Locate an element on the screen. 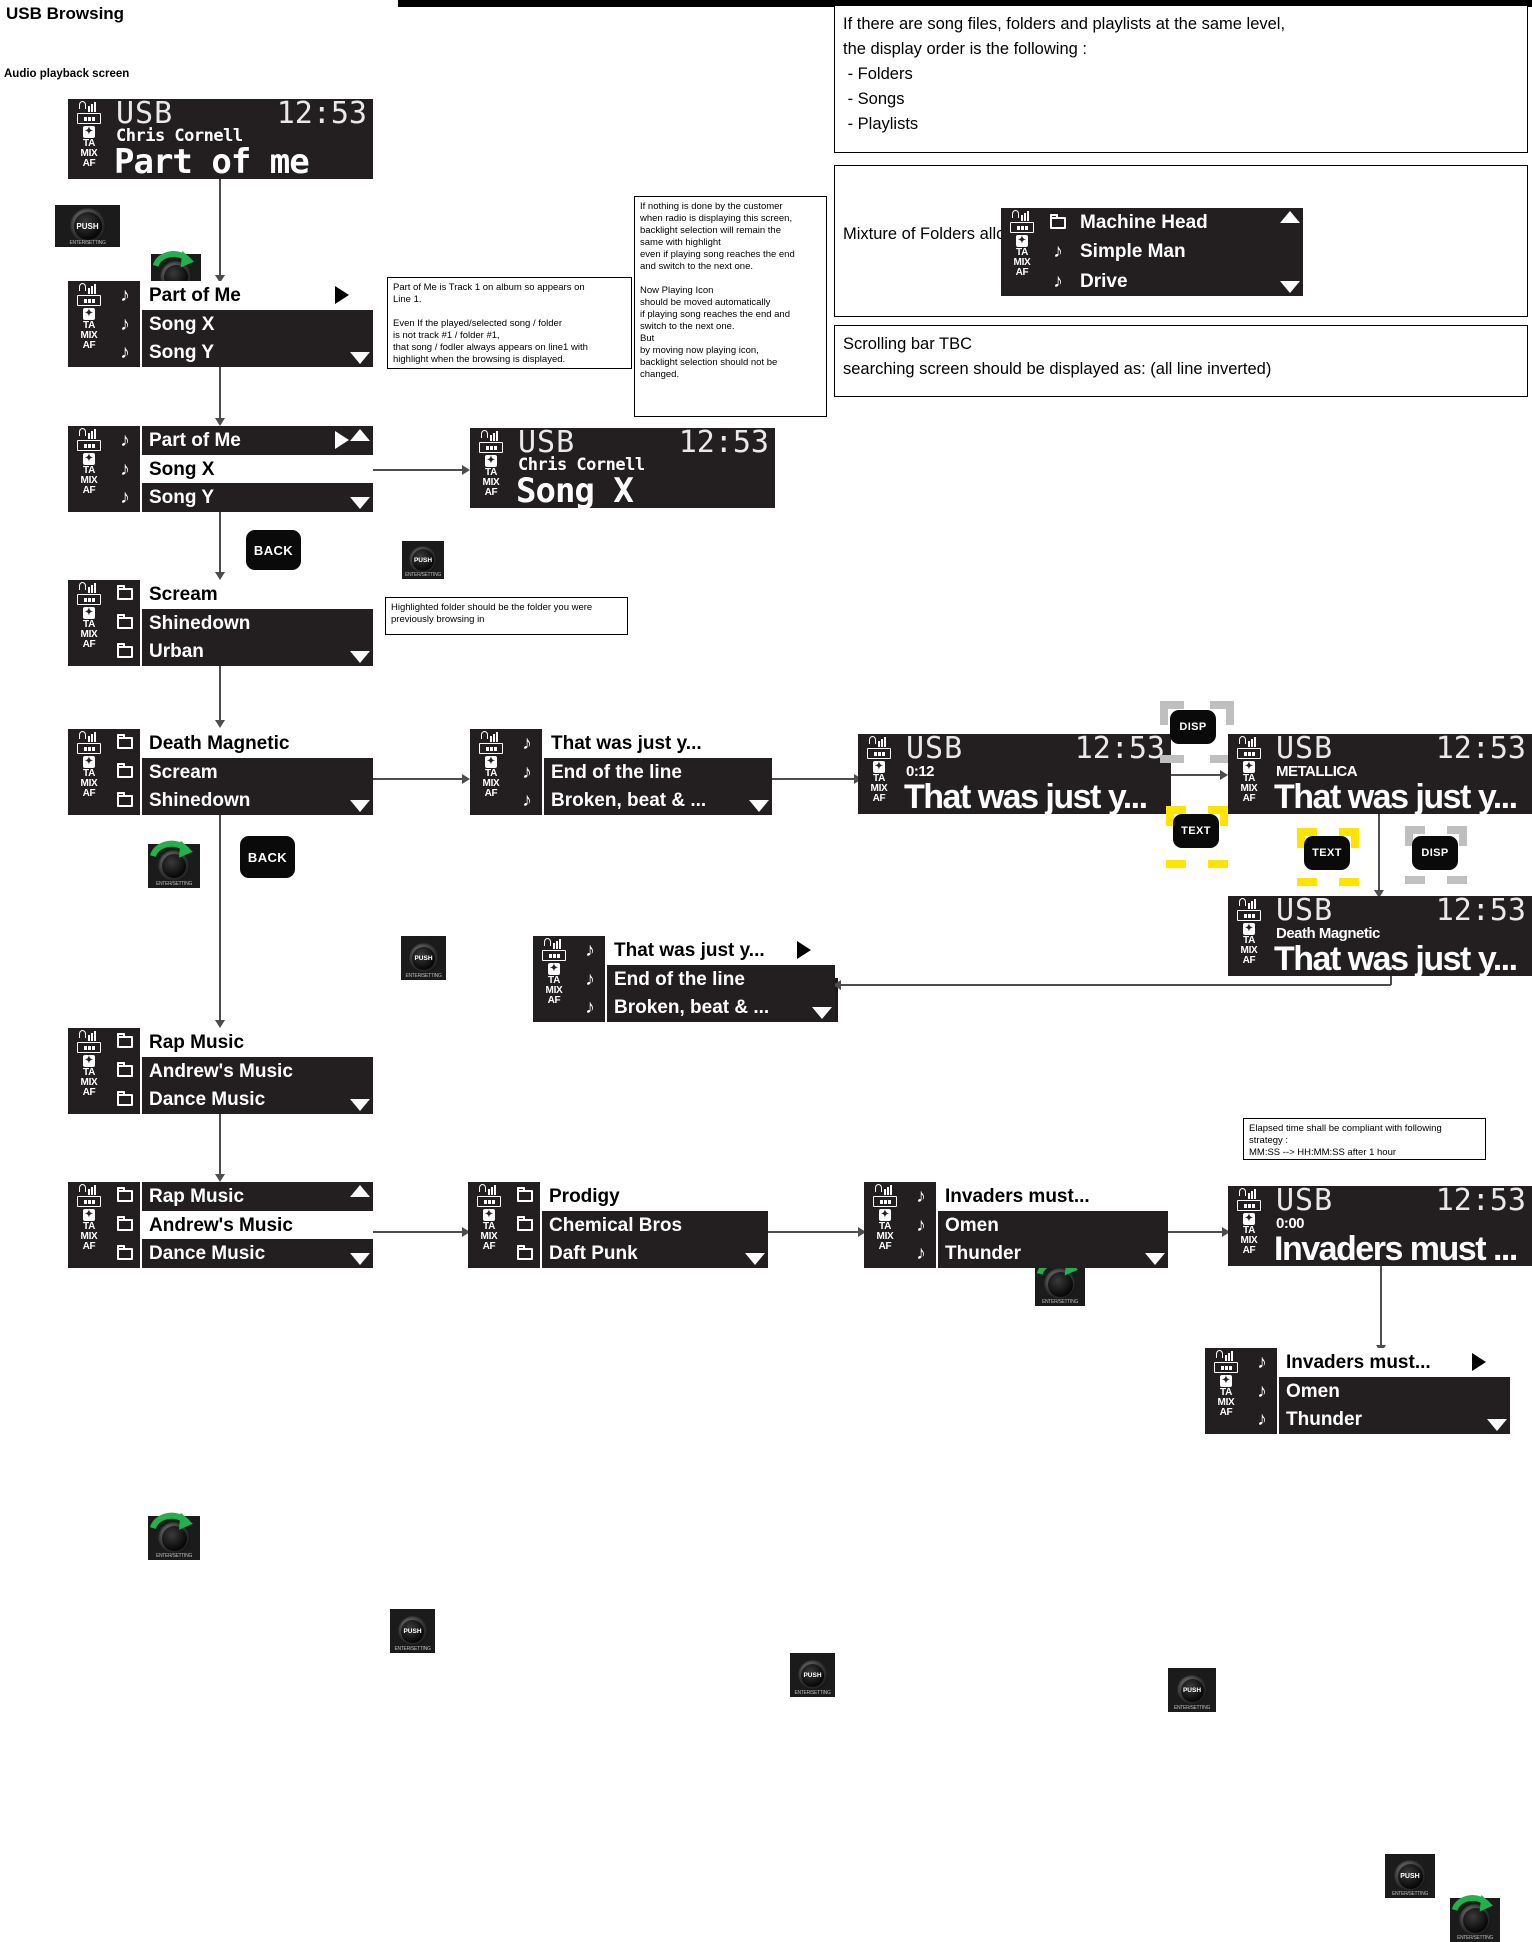  list-body: Prodigy Chemical Bros Daft Punk is located at coordinates (639, 1225).